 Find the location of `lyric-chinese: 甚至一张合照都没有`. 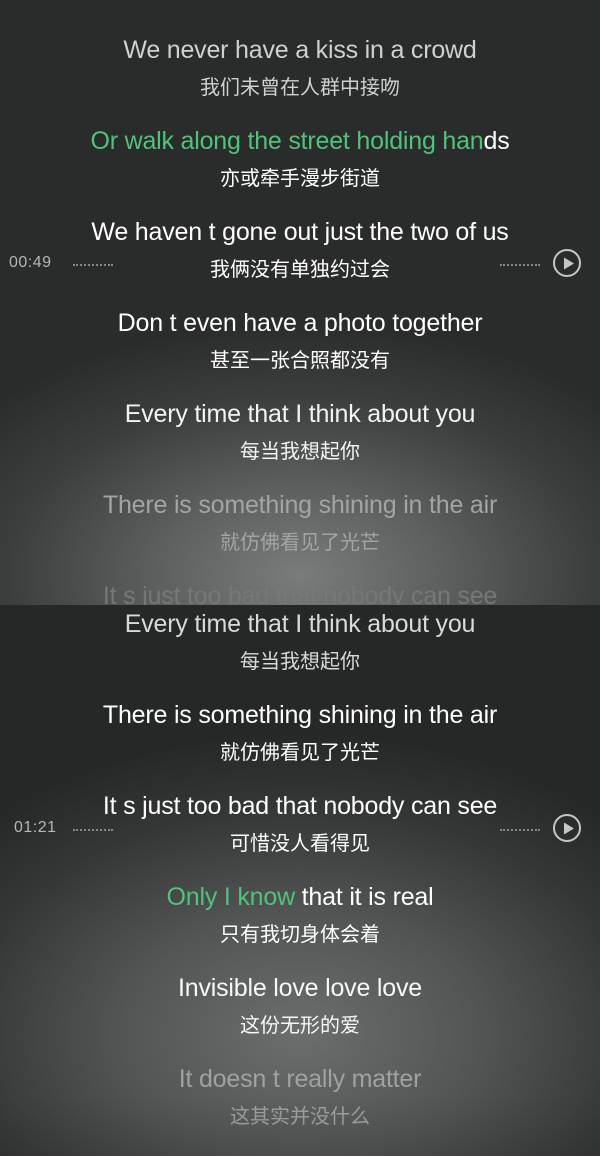

lyric-chinese: 甚至一张合照都没有 is located at coordinates (300, 360).